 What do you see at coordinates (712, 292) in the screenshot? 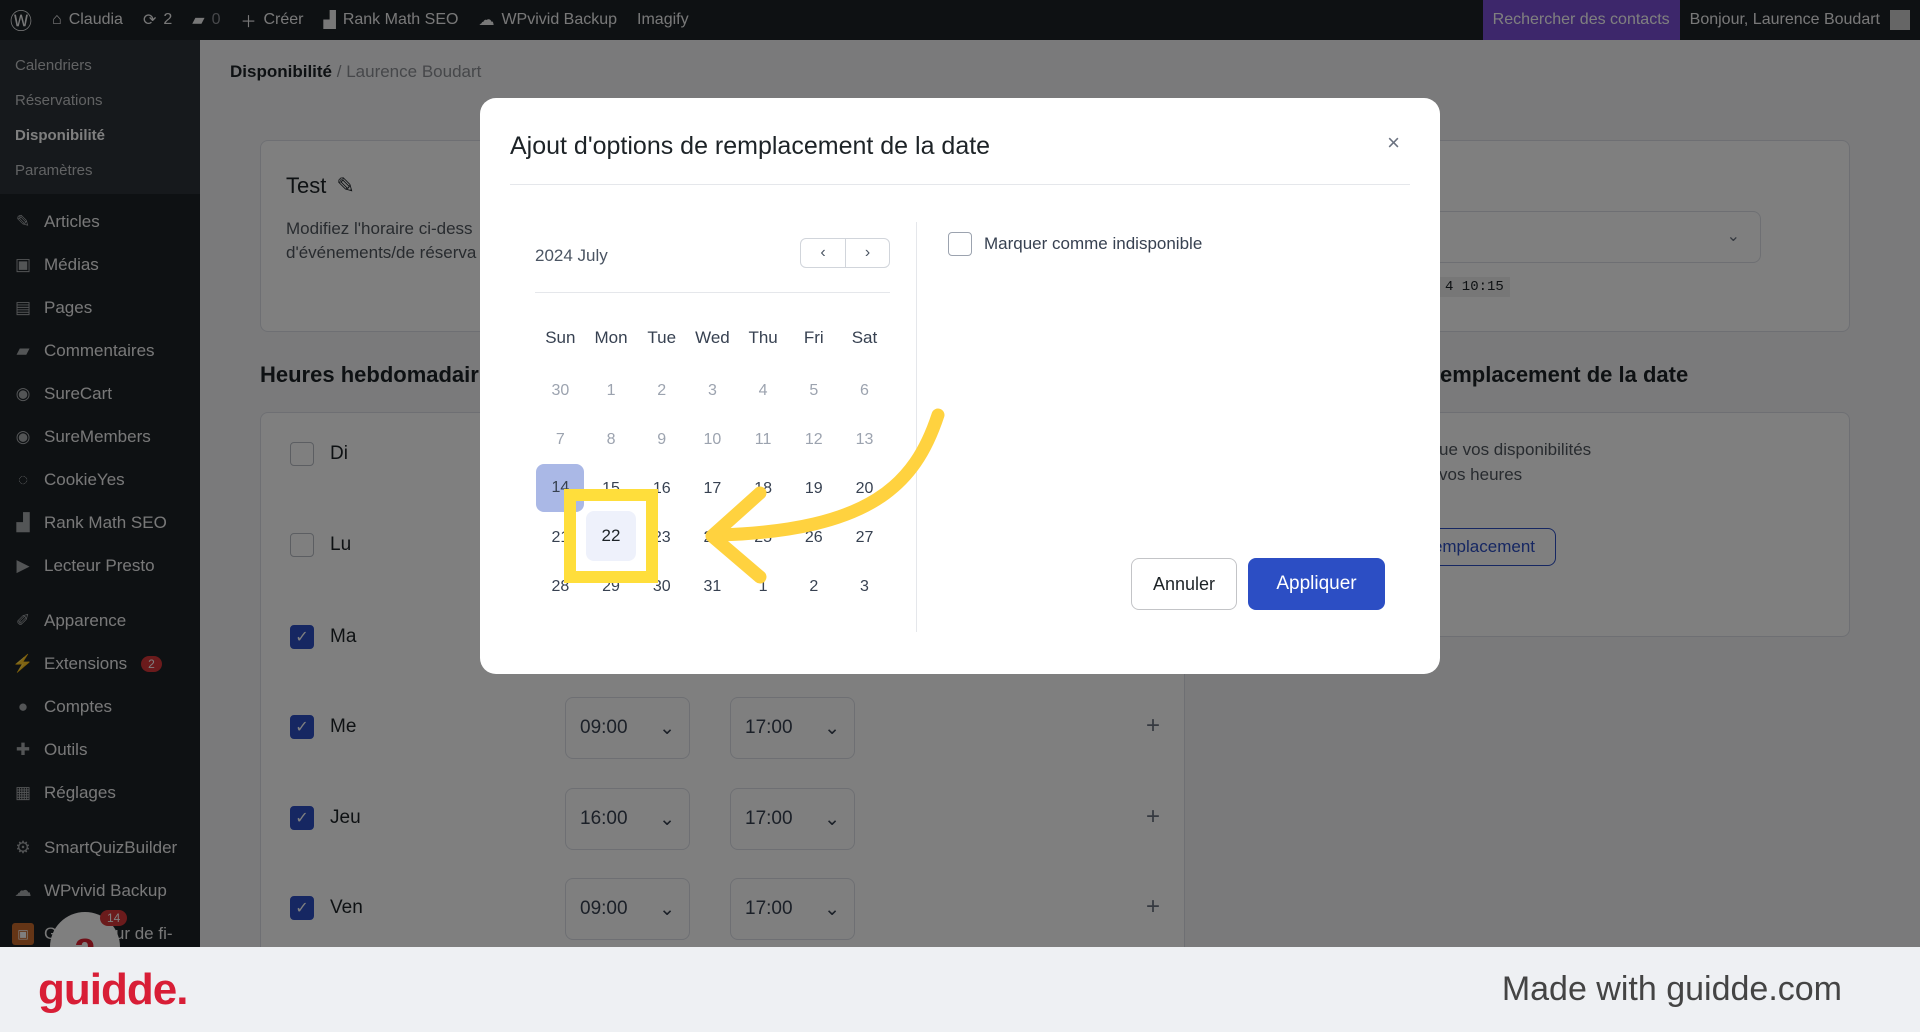
I see `calendar-divider` at bounding box center [712, 292].